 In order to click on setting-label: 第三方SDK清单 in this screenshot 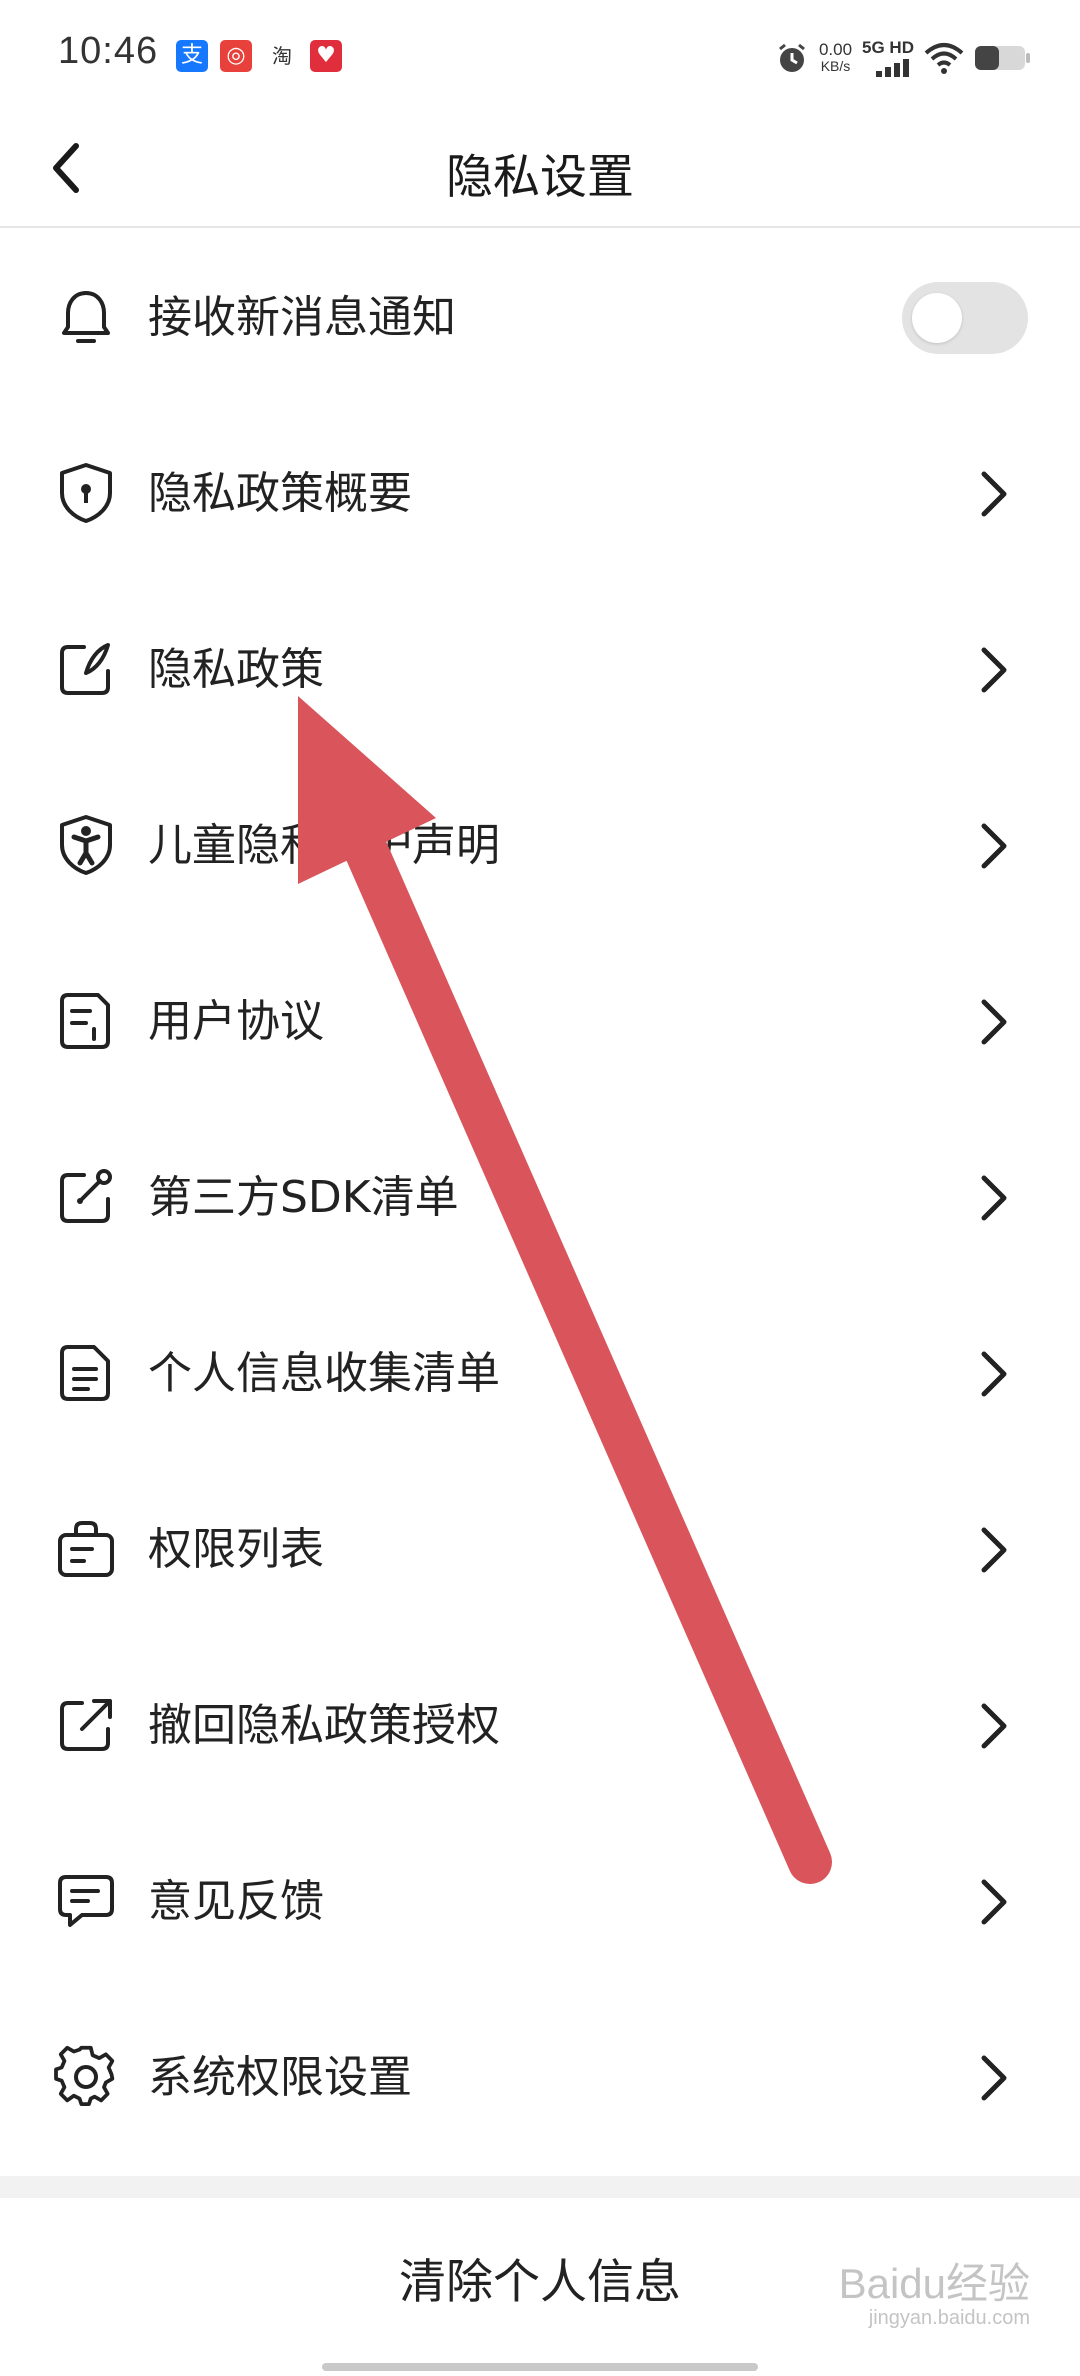, I will do `click(303, 1197)`.